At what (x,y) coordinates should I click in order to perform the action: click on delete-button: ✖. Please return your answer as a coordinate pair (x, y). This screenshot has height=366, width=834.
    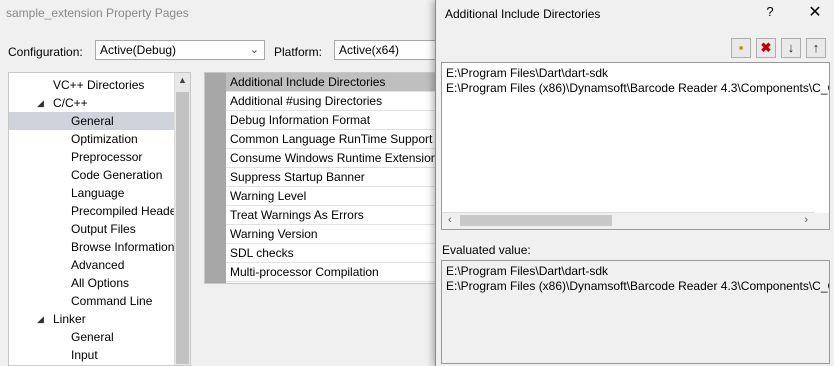
    Looking at the image, I should click on (766, 48).